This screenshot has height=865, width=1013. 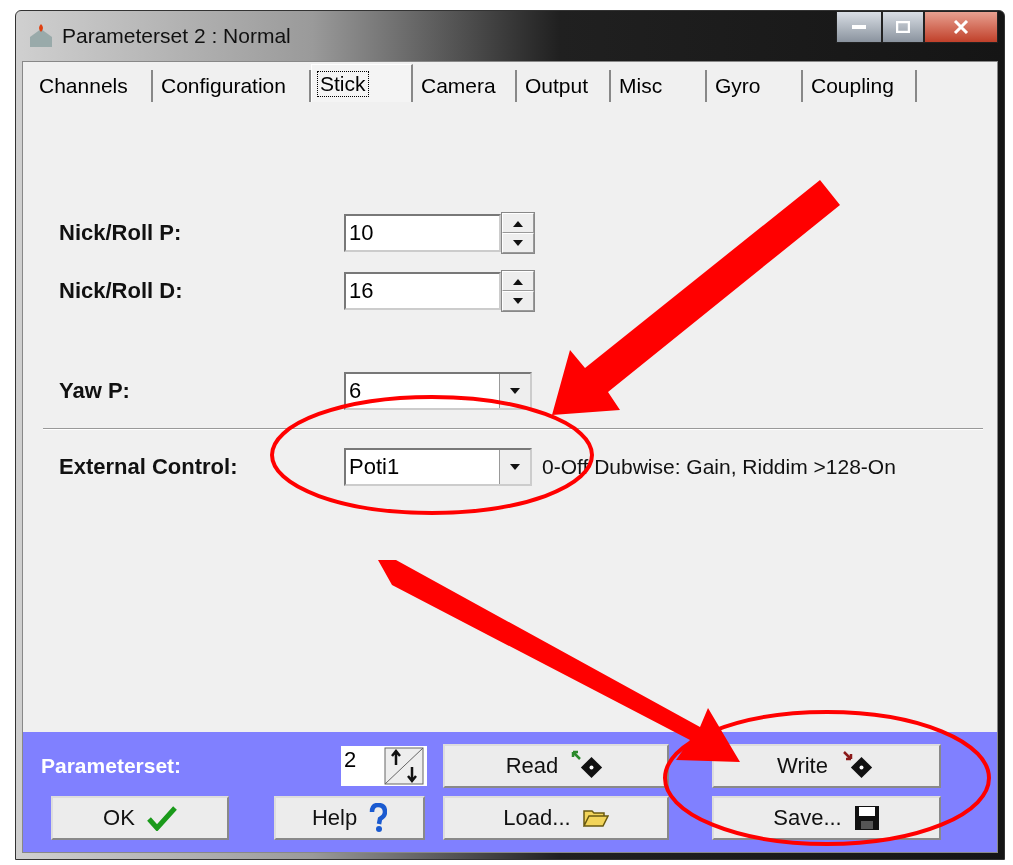 I want to click on field-label: Yaw P:, so click(x=95, y=391).